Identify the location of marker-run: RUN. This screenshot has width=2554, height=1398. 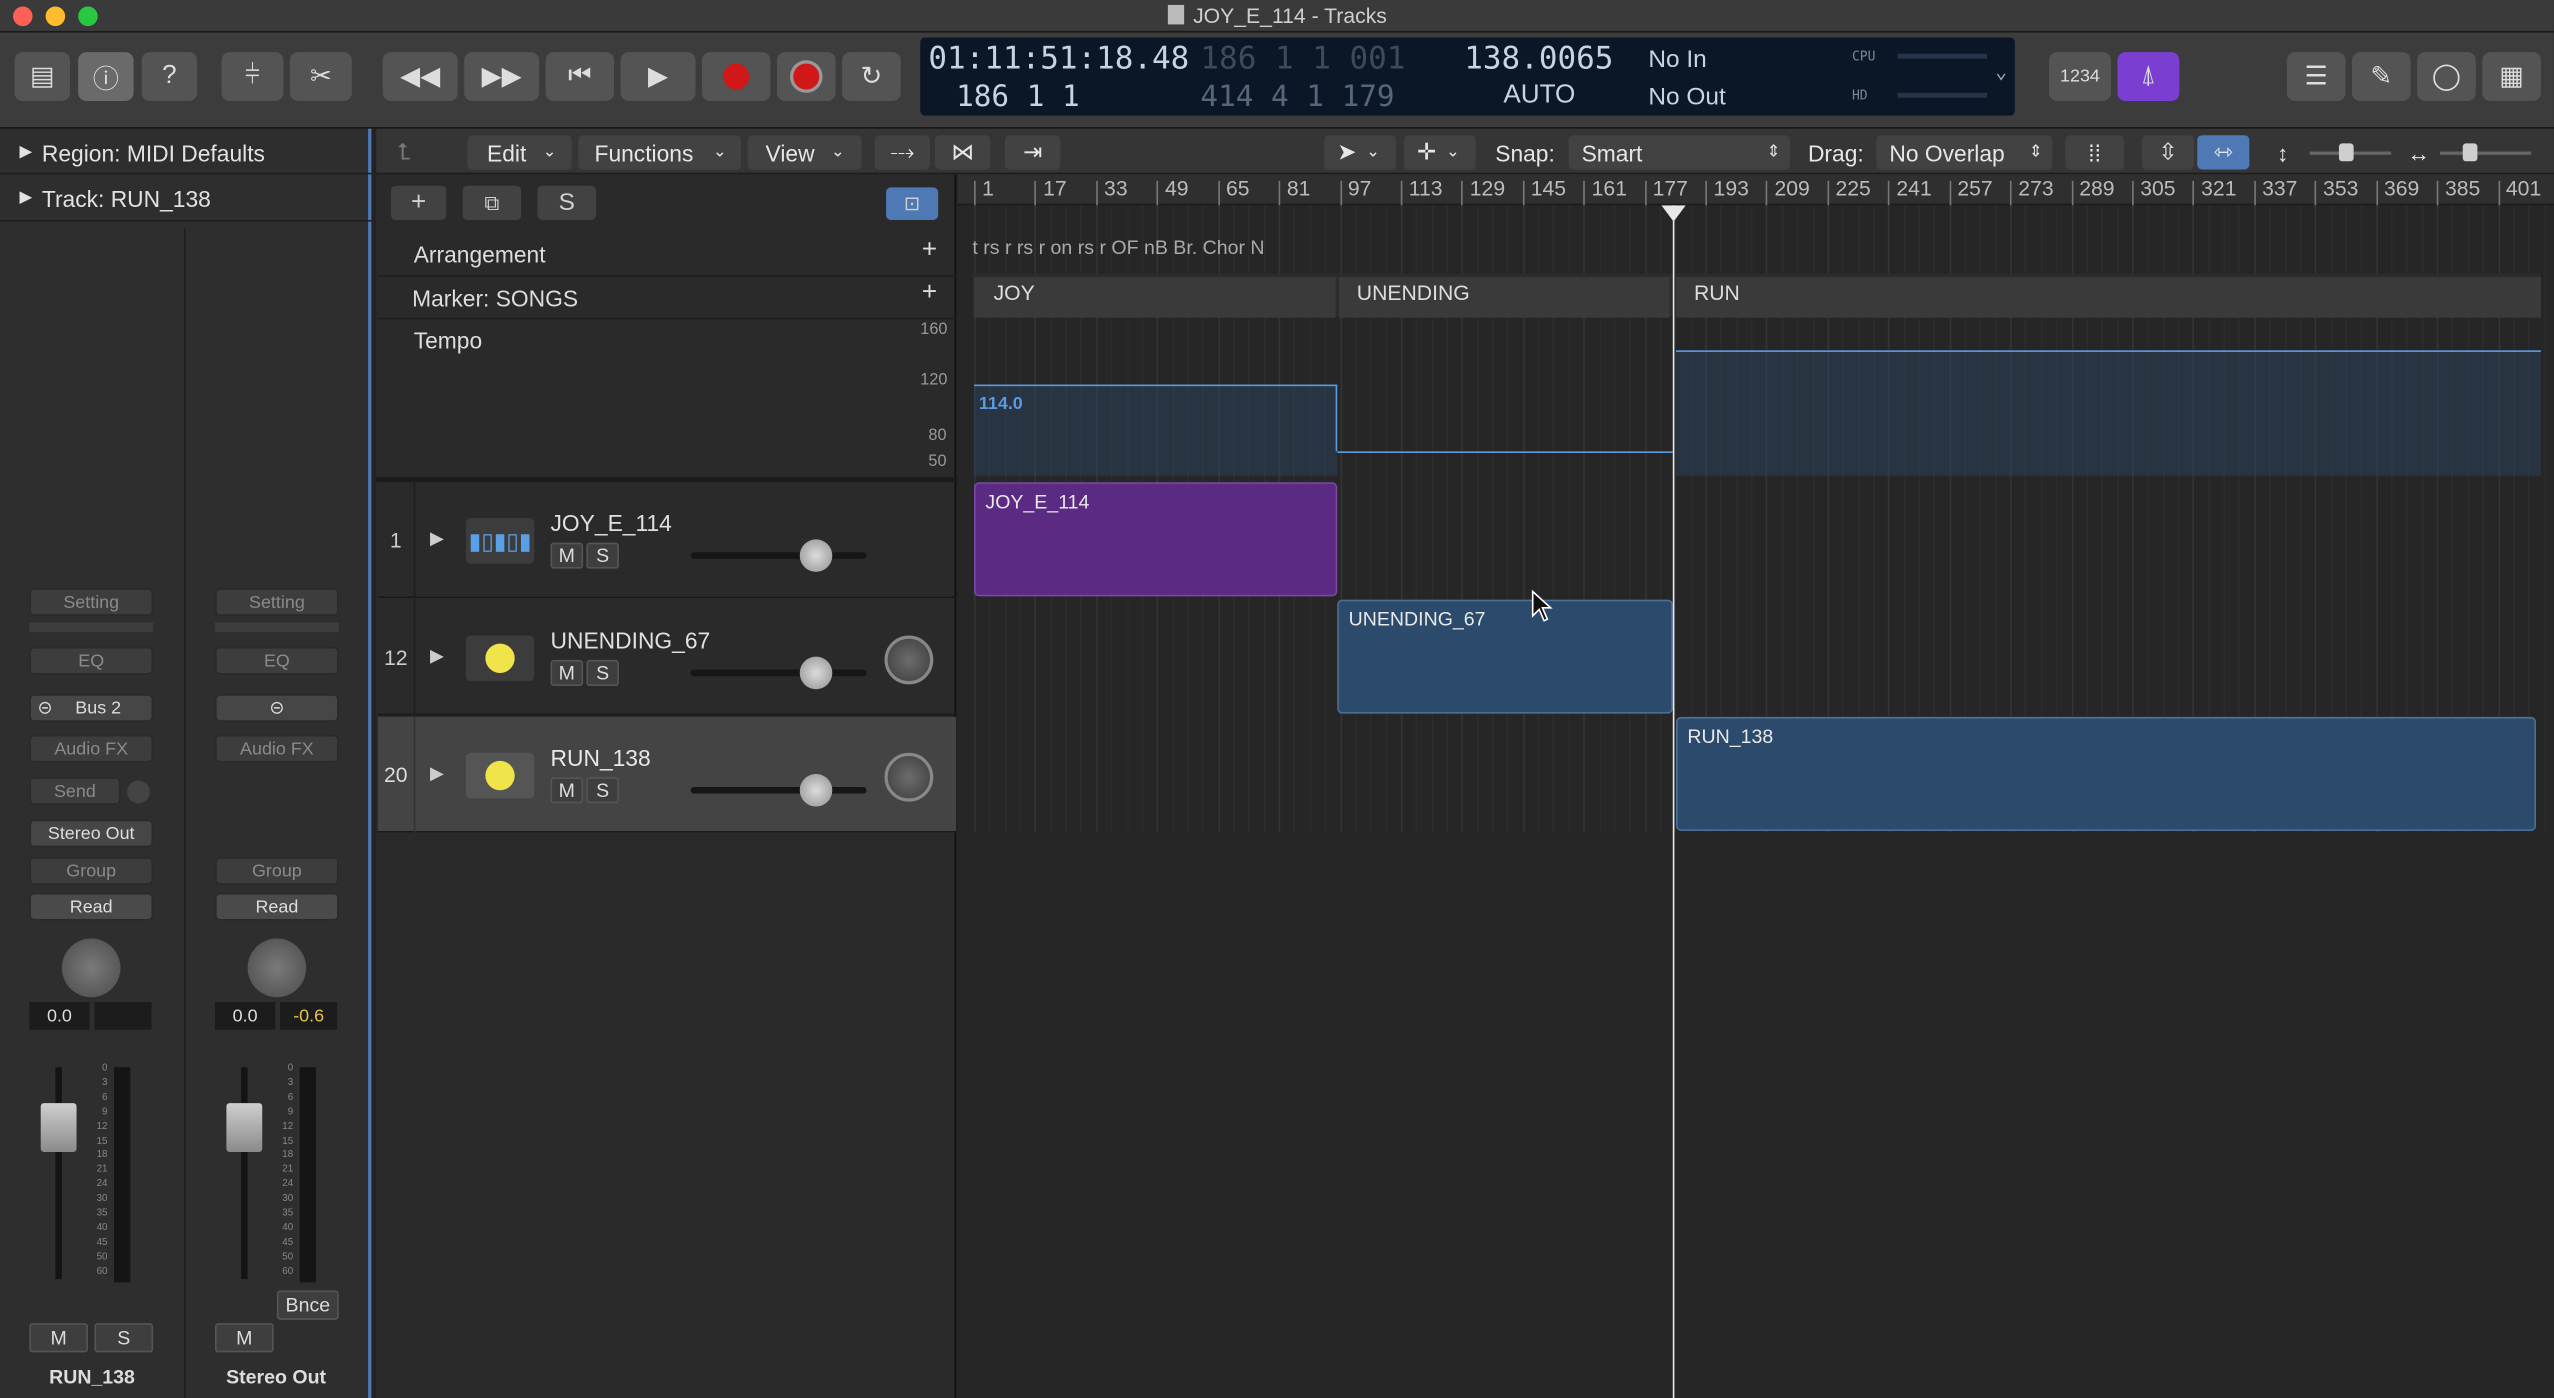
(2108, 297).